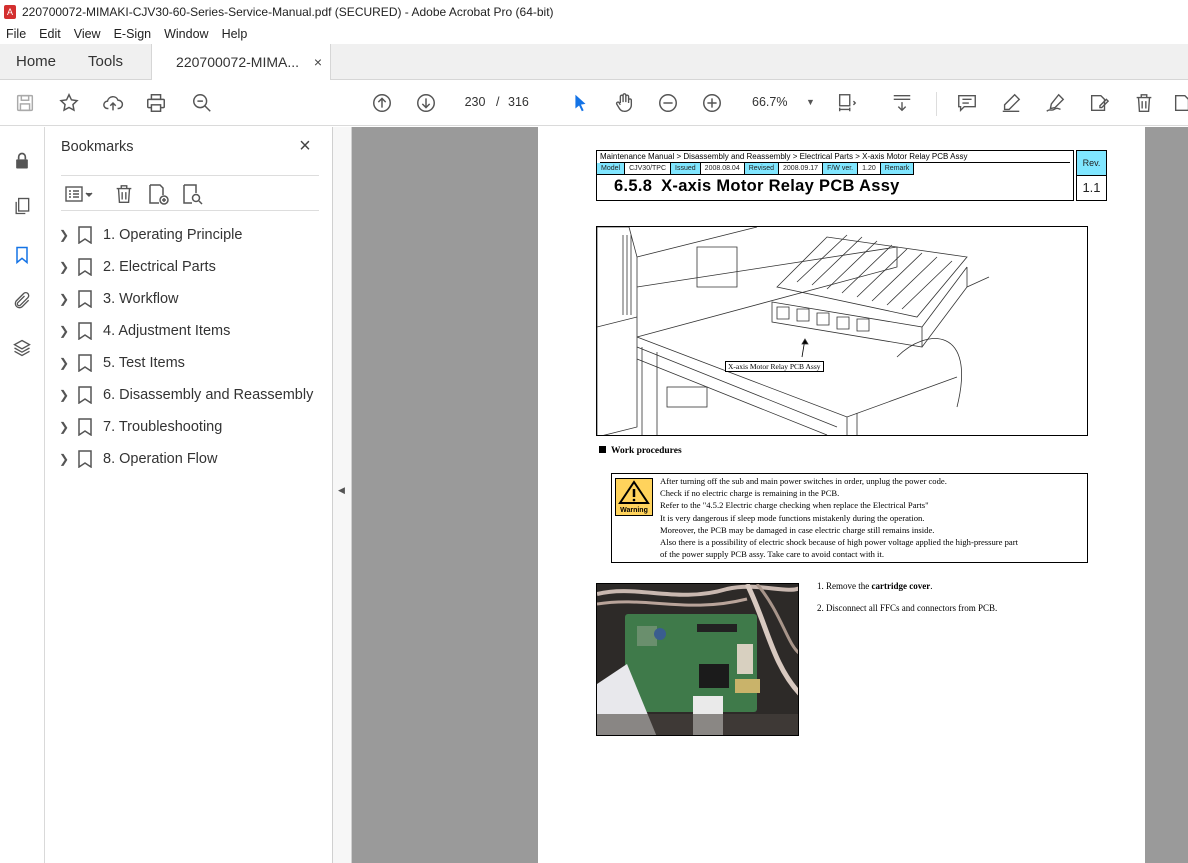 The width and height of the screenshot is (1188, 863). I want to click on zoom-level: 66.7%, so click(769, 102).